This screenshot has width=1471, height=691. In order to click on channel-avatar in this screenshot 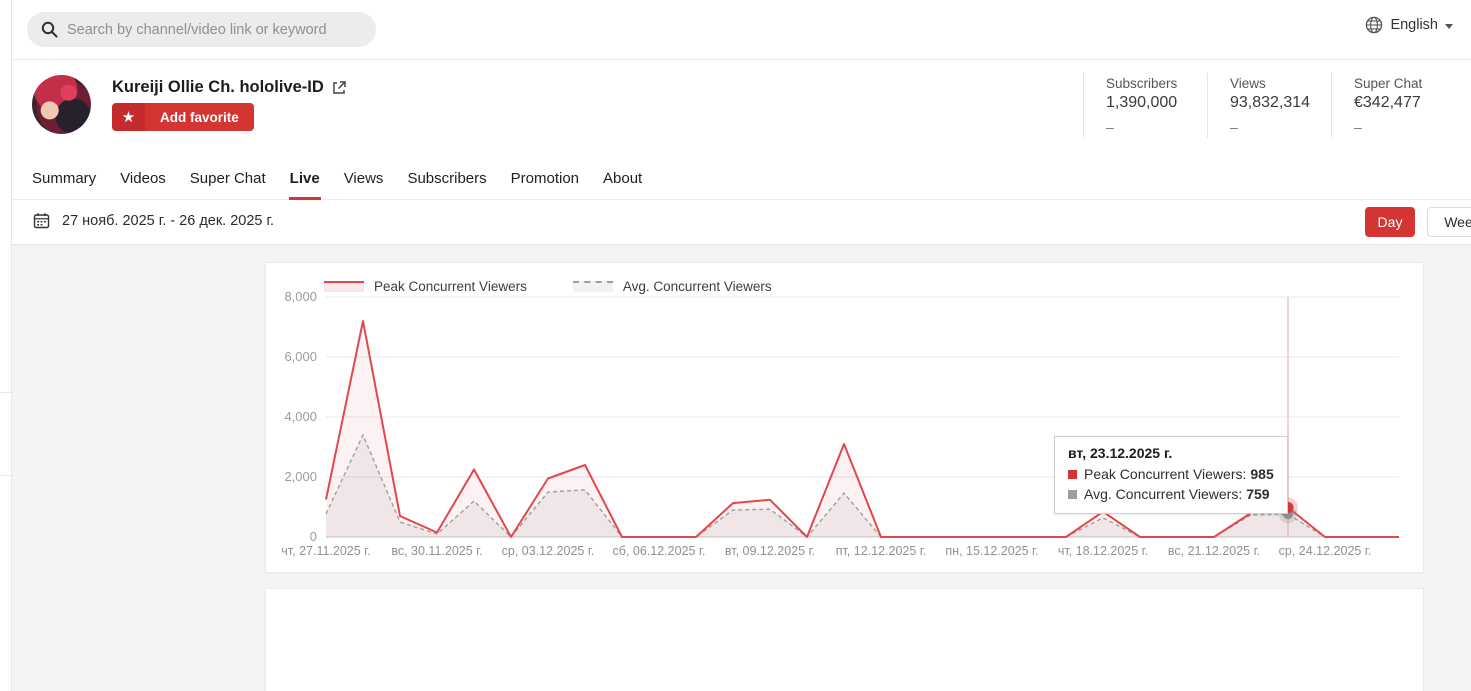, I will do `click(61, 104)`.